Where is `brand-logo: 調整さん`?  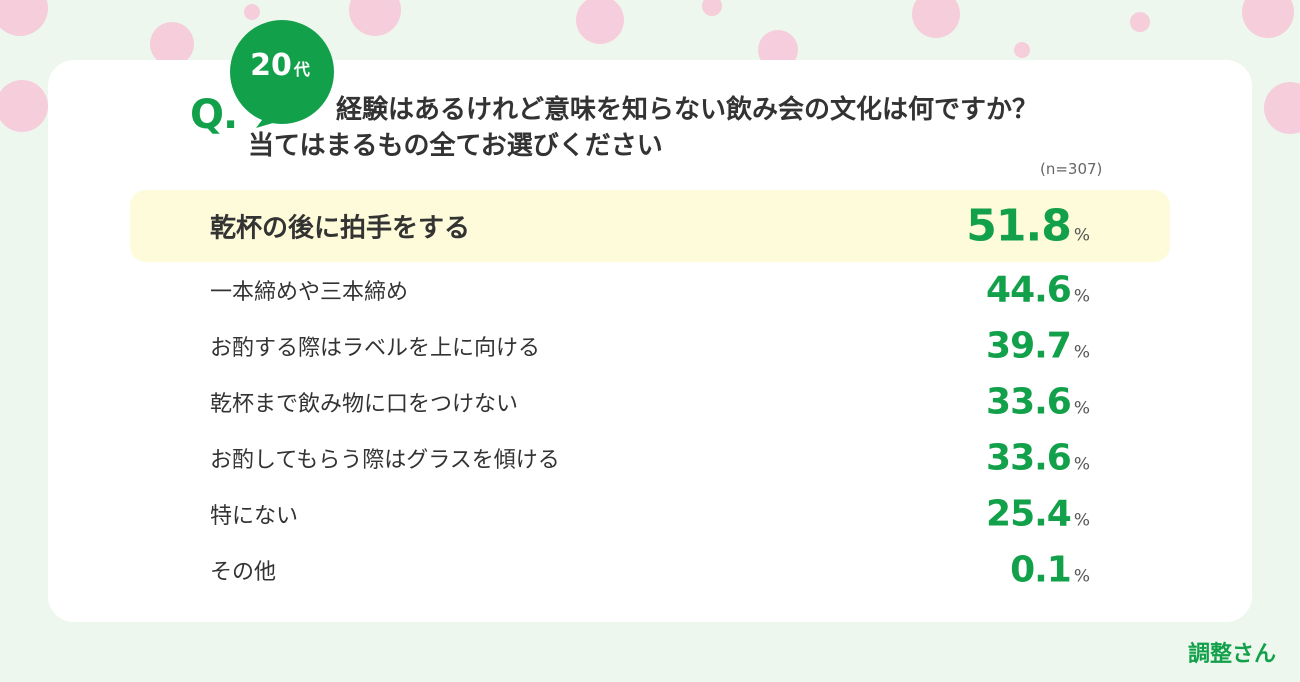
brand-logo: 調整さん is located at coordinates (1231, 654).